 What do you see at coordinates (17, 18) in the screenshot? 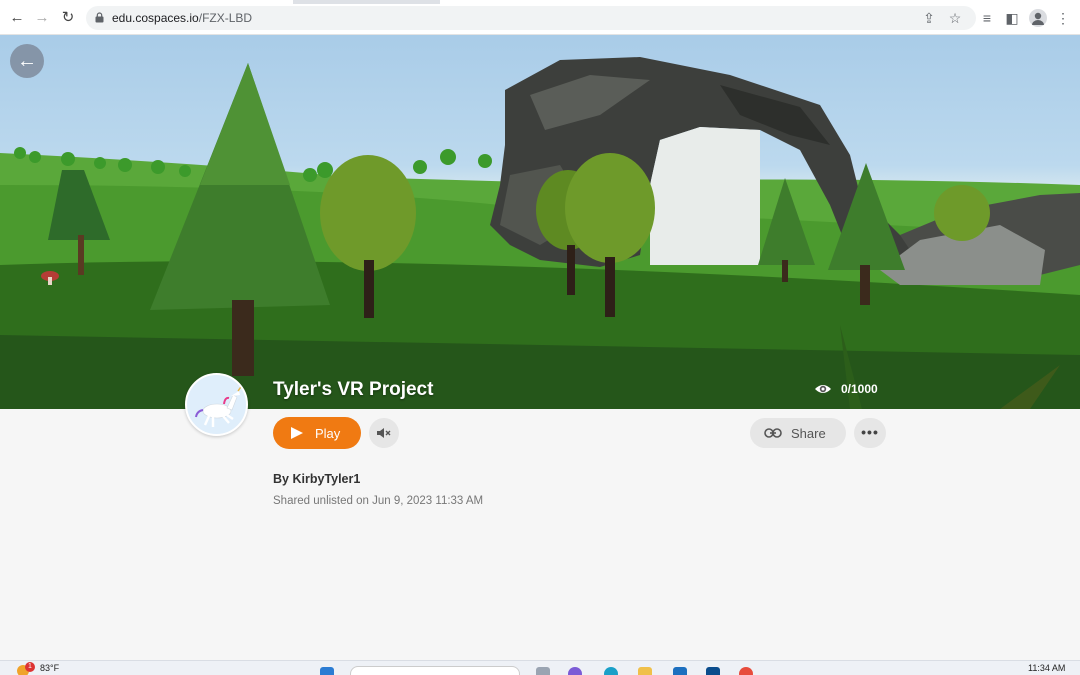
I see `back-icon: ←` at bounding box center [17, 18].